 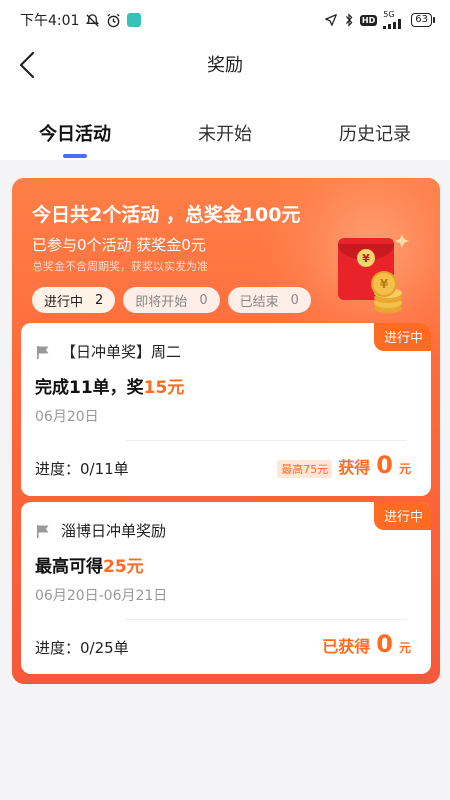 What do you see at coordinates (354, 467) in the screenshot?
I see `earned-label: 获得` at bounding box center [354, 467].